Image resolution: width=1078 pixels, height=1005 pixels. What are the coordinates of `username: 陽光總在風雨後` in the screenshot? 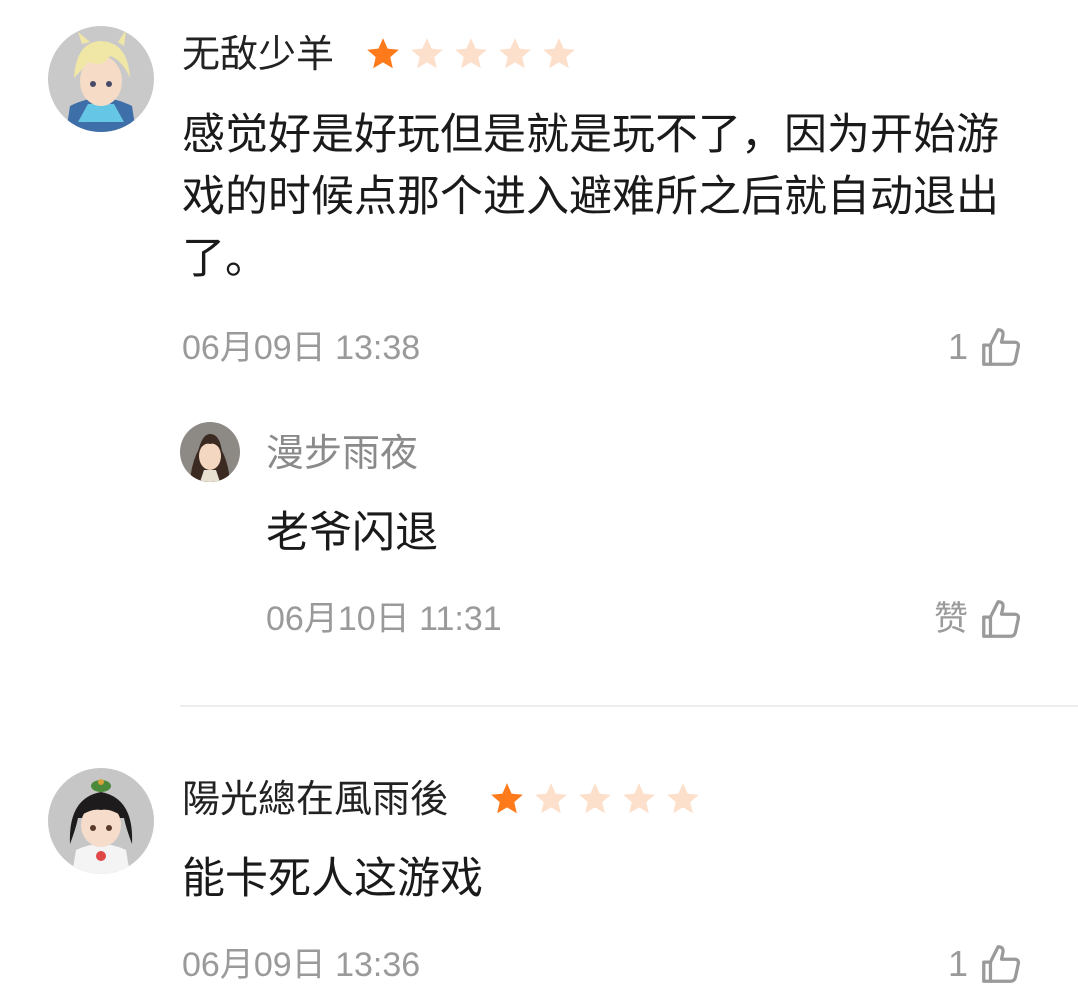 It's located at (315, 799).